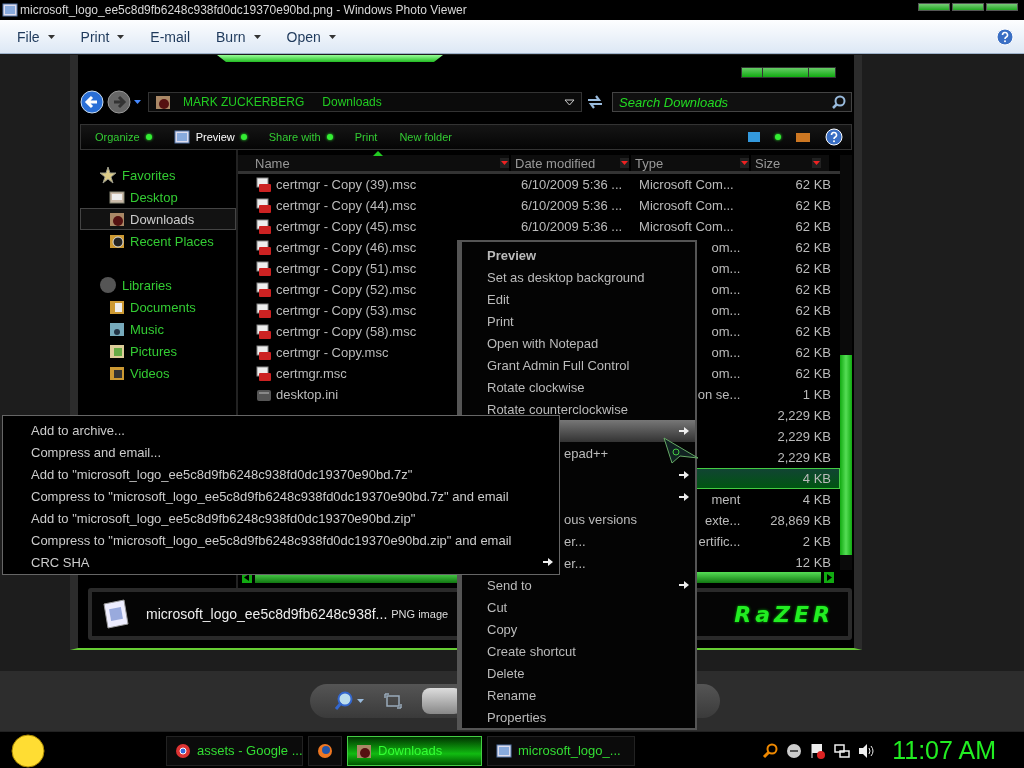  Describe the element at coordinates (281, 562) in the screenshot. I see `menu-item: CRC SHA` at that location.